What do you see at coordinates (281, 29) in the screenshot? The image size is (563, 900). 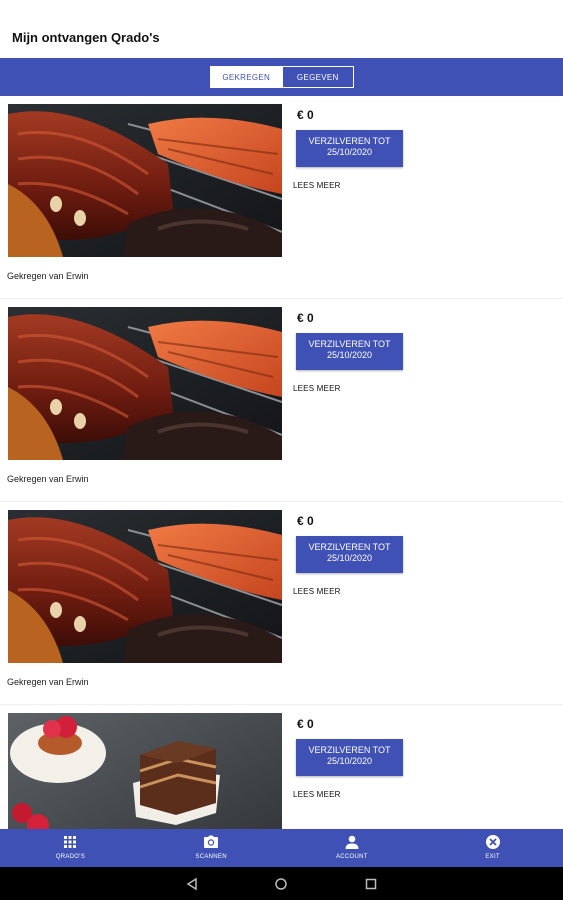 I see `app-header: Mijn ontvangen Qrado's` at bounding box center [281, 29].